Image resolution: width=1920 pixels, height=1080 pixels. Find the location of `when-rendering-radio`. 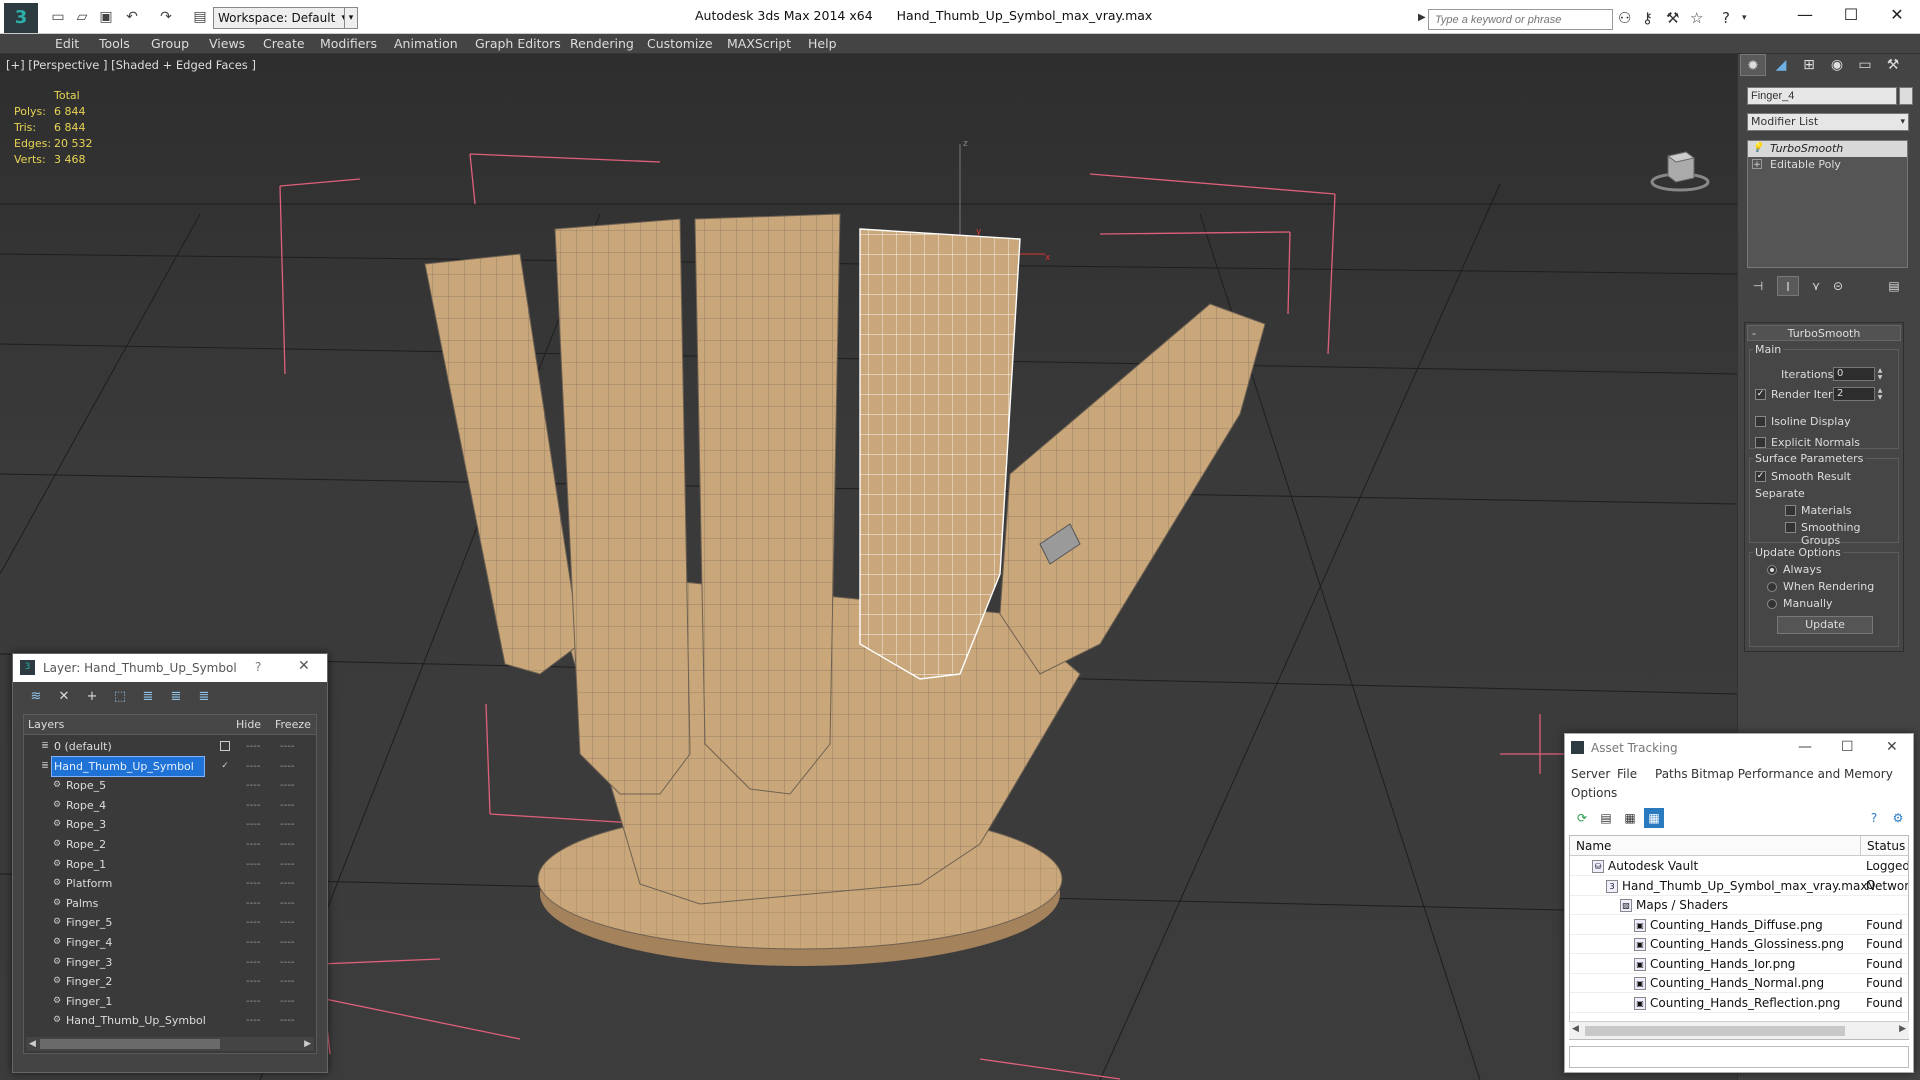

when-rendering-radio is located at coordinates (1772, 587).